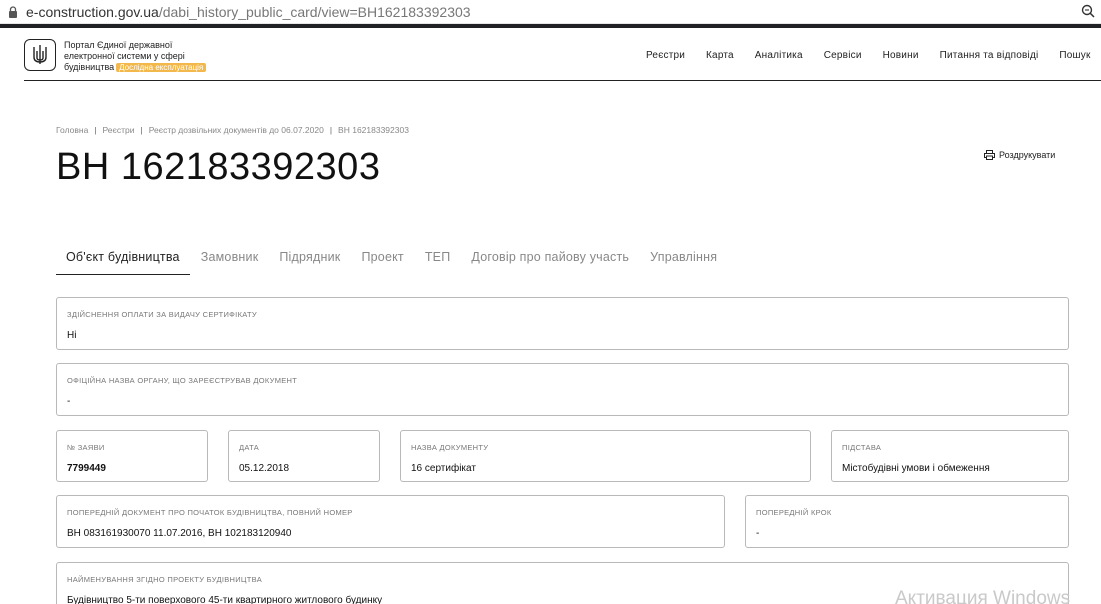 The image size is (1101, 604). What do you see at coordinates (438, 261) in the screenshot?
I see `tab-tep: ТЕП` at bounding box center [438, 261].